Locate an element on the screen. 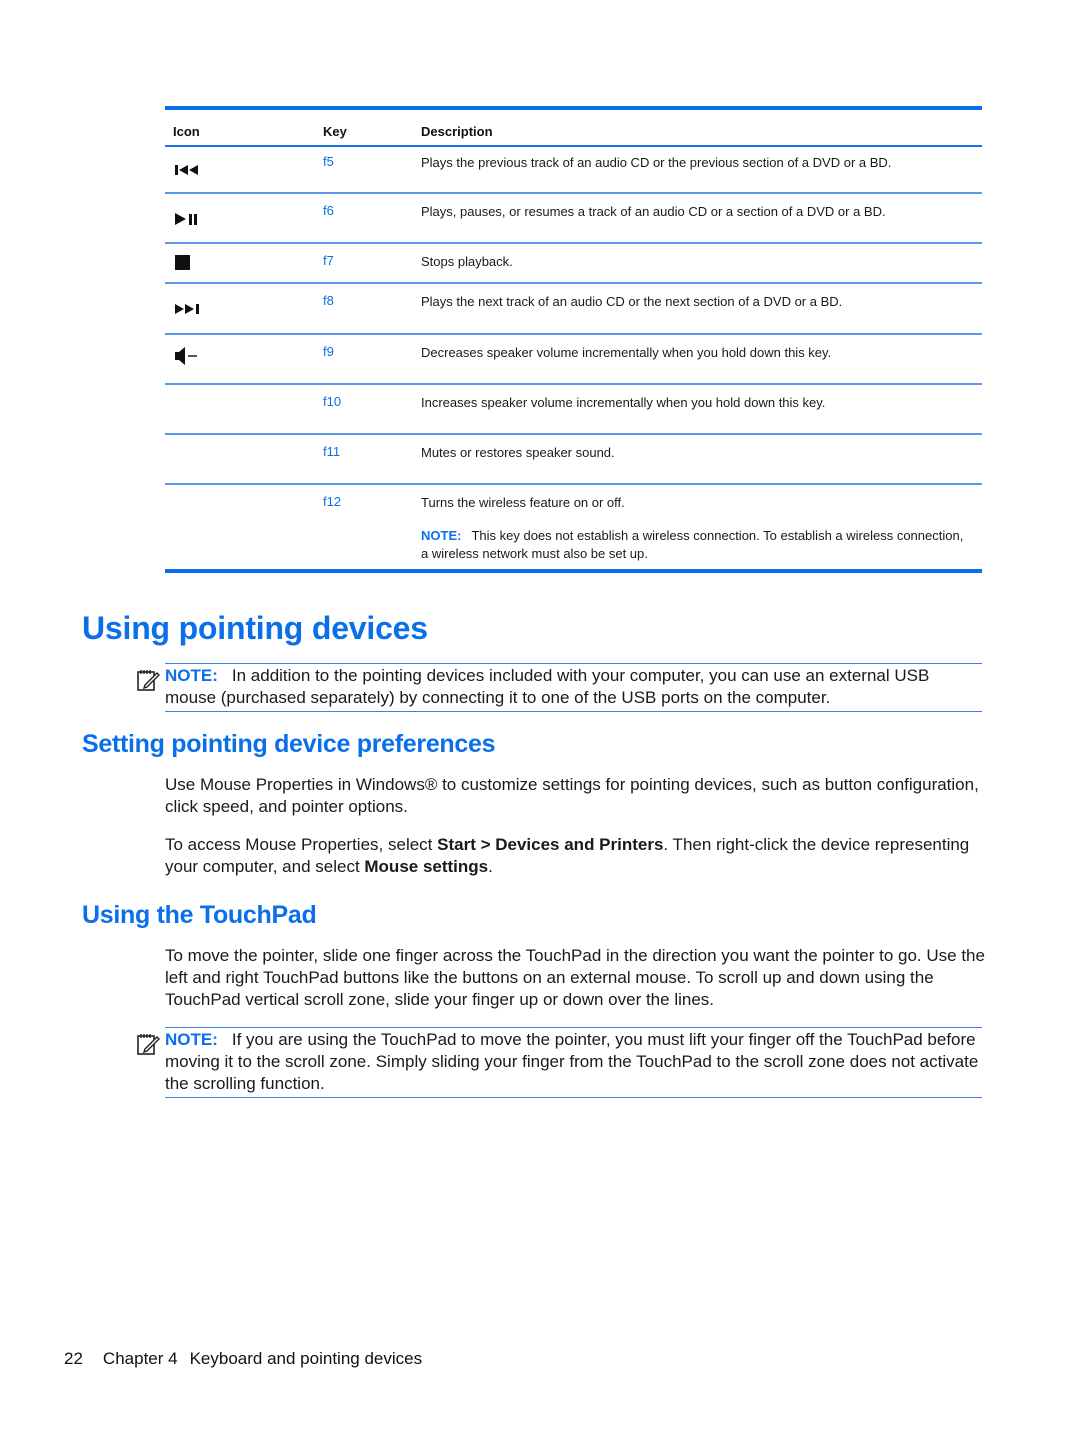 The image size is (1080, 1437). table-bottom-rule is located at coordinates (573, 571).